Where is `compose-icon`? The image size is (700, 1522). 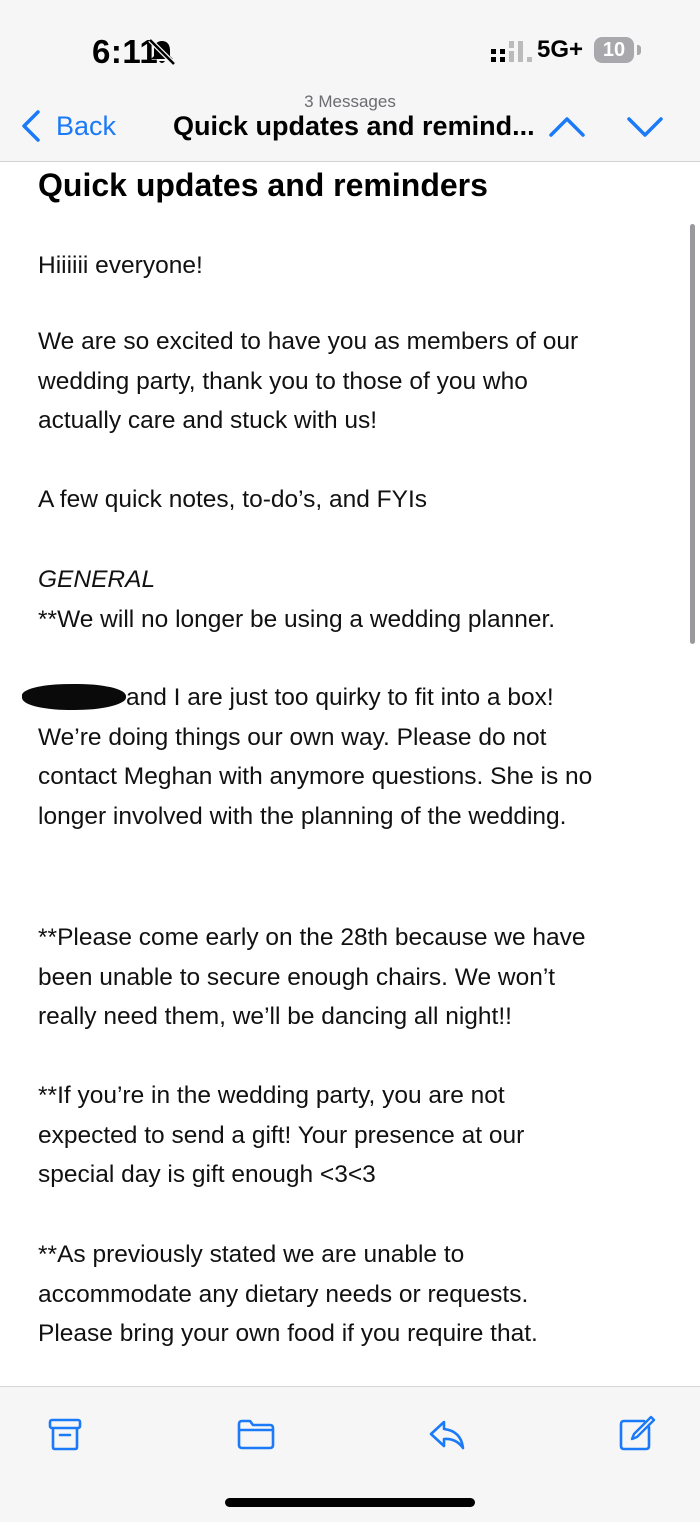 compose-icon is located at coordinates (636, 1434).